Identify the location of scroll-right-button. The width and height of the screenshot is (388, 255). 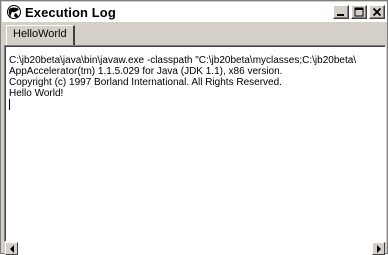
(378, 248).